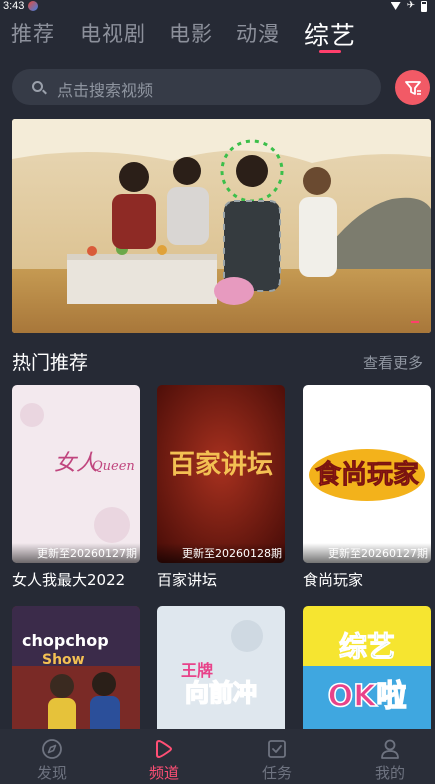 The width and height of the screenshot is (435, 784). I want to click on show-poster: 女人 Queen 更新至20260127期, so click(76, 474).